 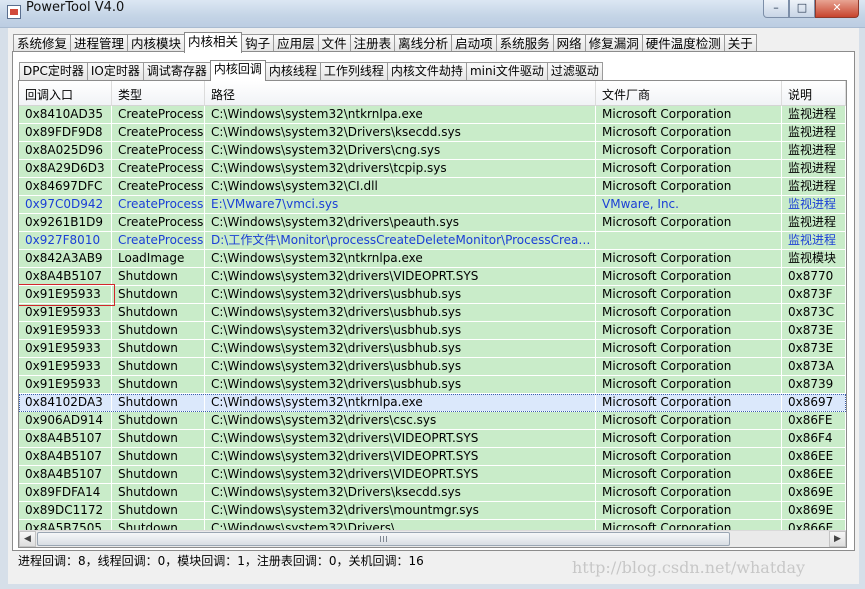 What do you see at coordinates (400, 277) in the screenshot?
I see `cell-path: C:\Windows\system32\drivers\VIDEOPRT.SYS` at bounding box center [400, 277].